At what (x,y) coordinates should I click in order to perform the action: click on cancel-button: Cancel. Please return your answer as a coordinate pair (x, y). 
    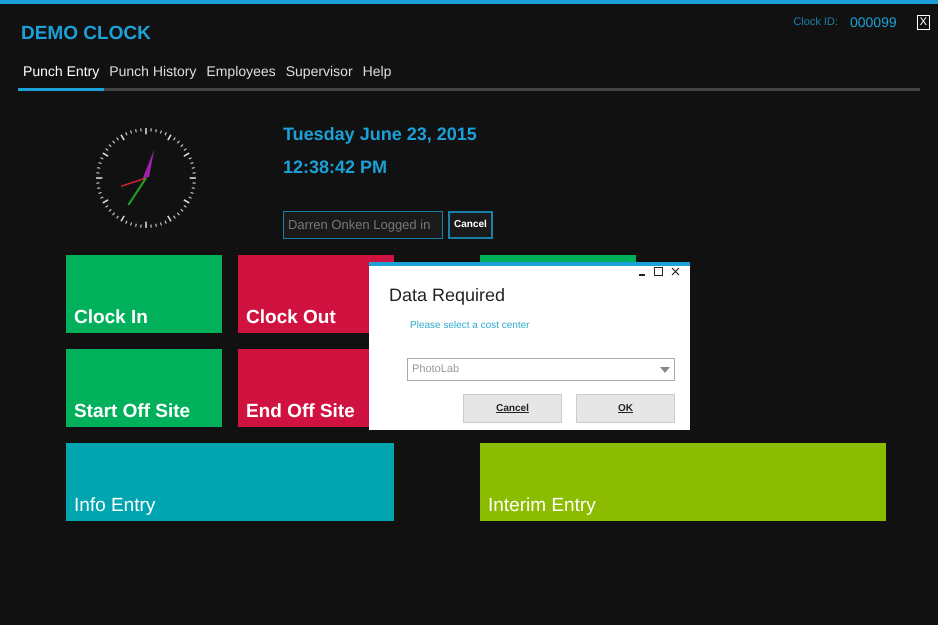
    Looking at the image, I should click on (470, 224).